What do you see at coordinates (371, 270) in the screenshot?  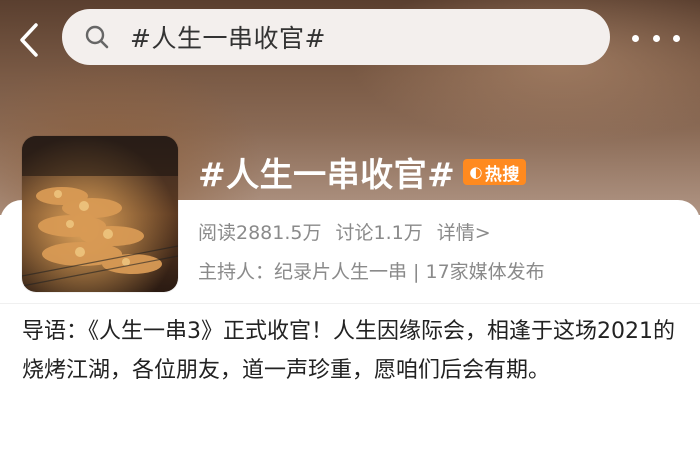 I see `host-info: 主持人：纪录片人生一串 | 17家媒体发布` at bounding box center [371, 270].